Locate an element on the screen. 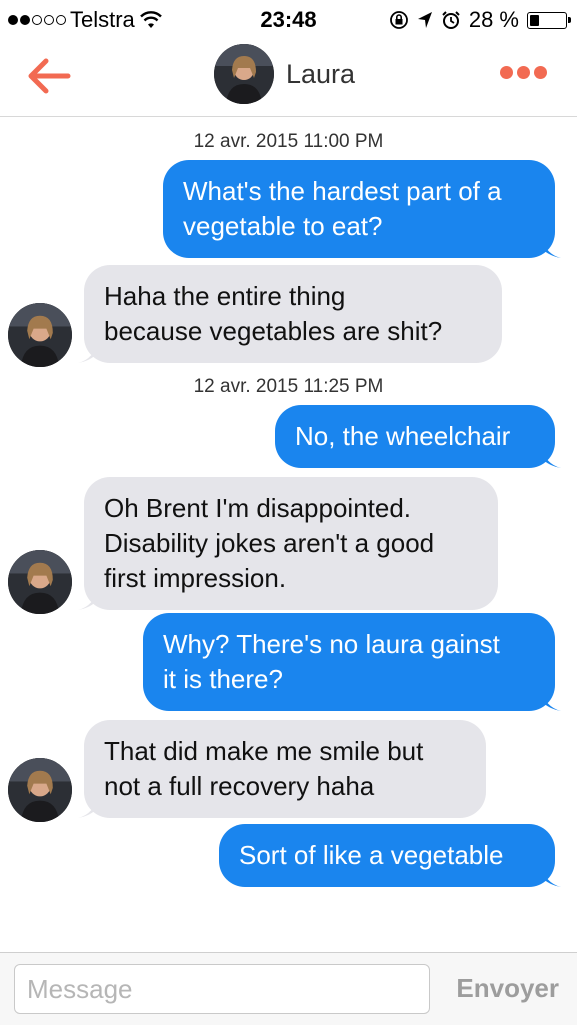 Image resolution: width=577 pixels, height=1025 pixels. send-button: Envoyer is located at coordinates (507, 988).